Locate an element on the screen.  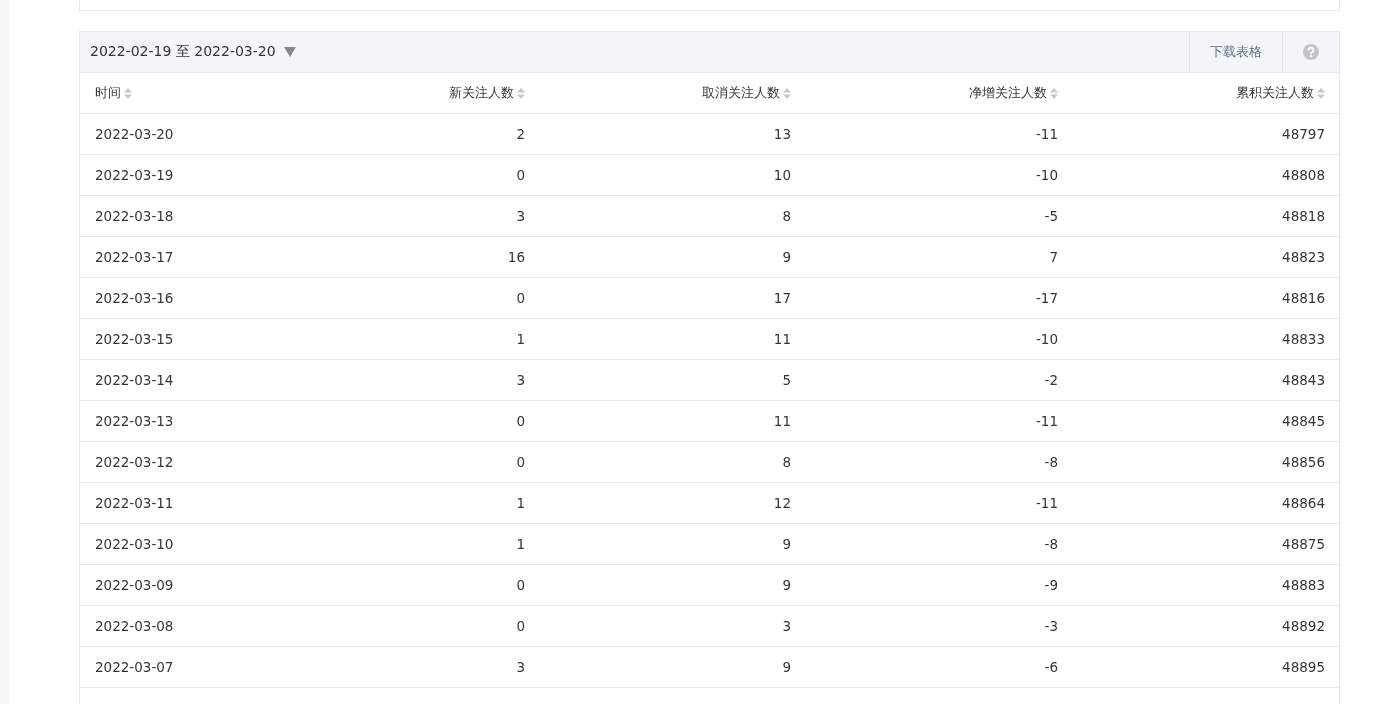
table-cell: 48797 is located at coordinates (1206, 134).